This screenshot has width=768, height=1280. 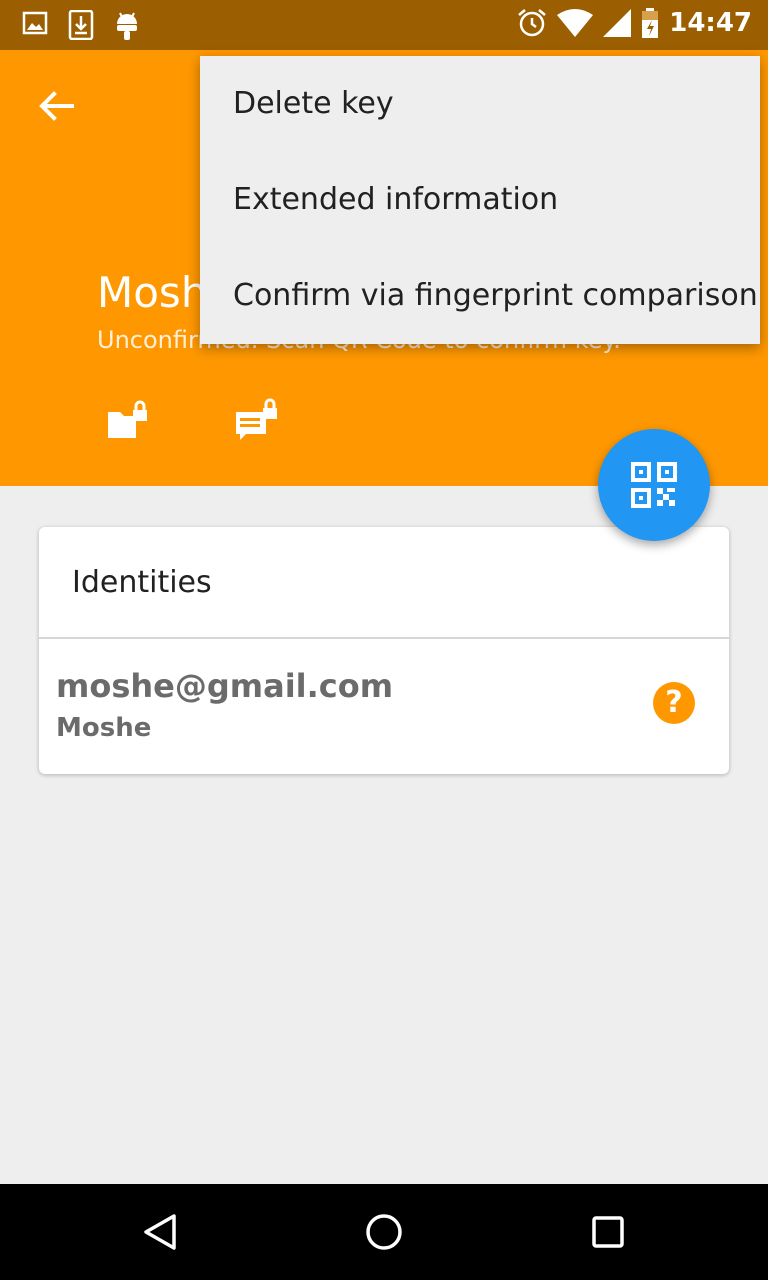 I want to click on divider, so click(x=384, y=638).